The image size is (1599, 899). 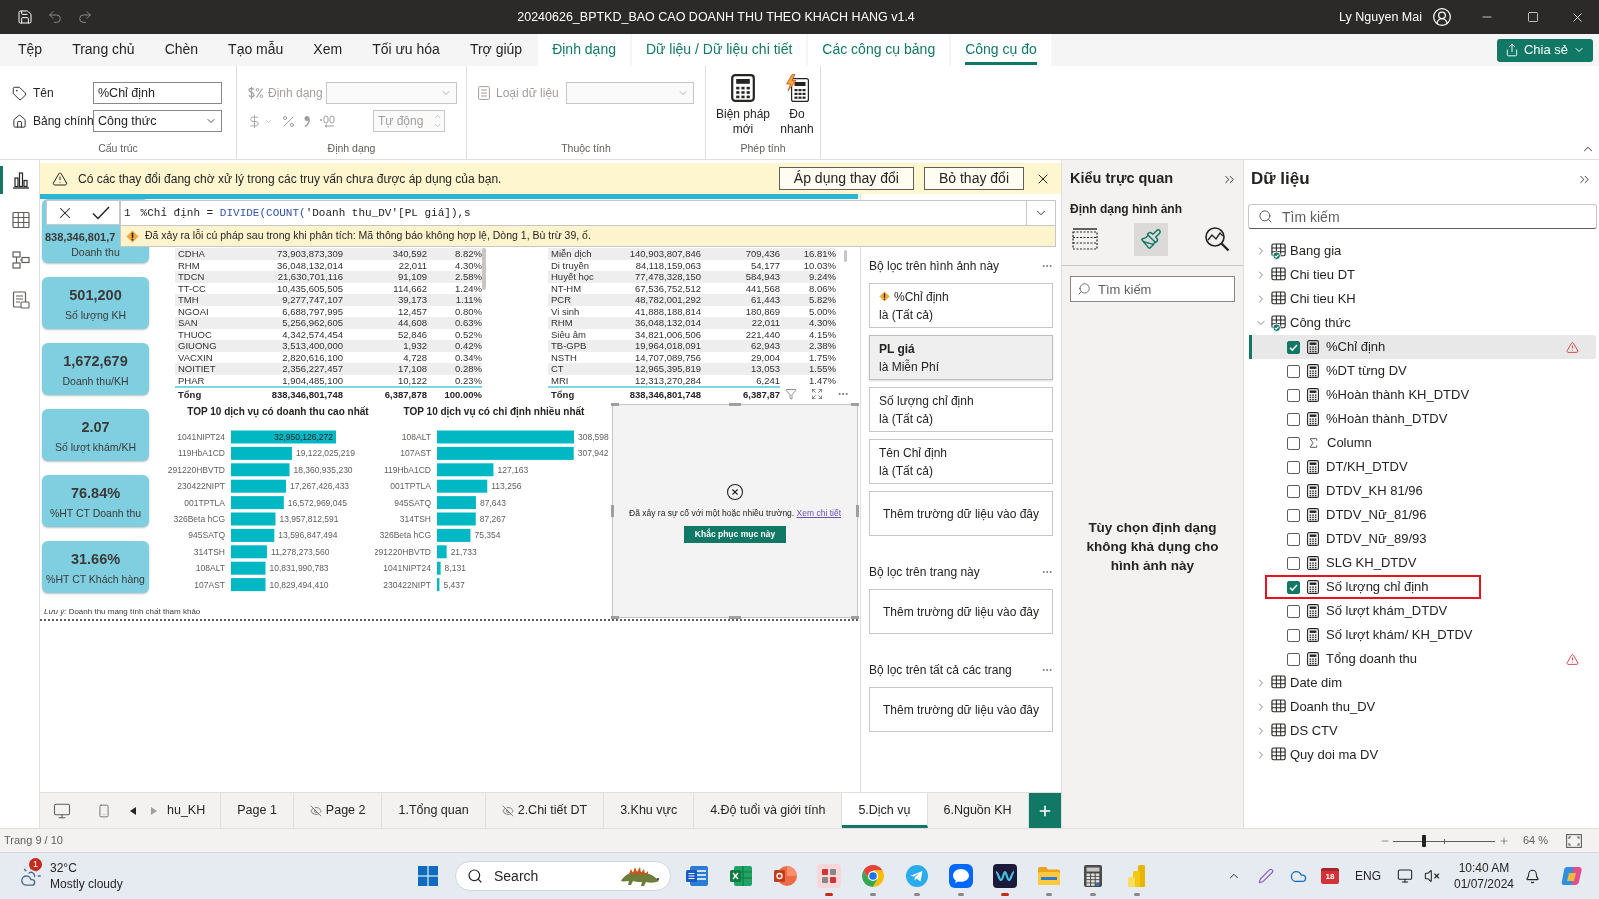 What do you see at coordinates (496, 50) in the screenshot?
I see `ribbon-tab: Trợ giúp` at bounding box center [496, 50].